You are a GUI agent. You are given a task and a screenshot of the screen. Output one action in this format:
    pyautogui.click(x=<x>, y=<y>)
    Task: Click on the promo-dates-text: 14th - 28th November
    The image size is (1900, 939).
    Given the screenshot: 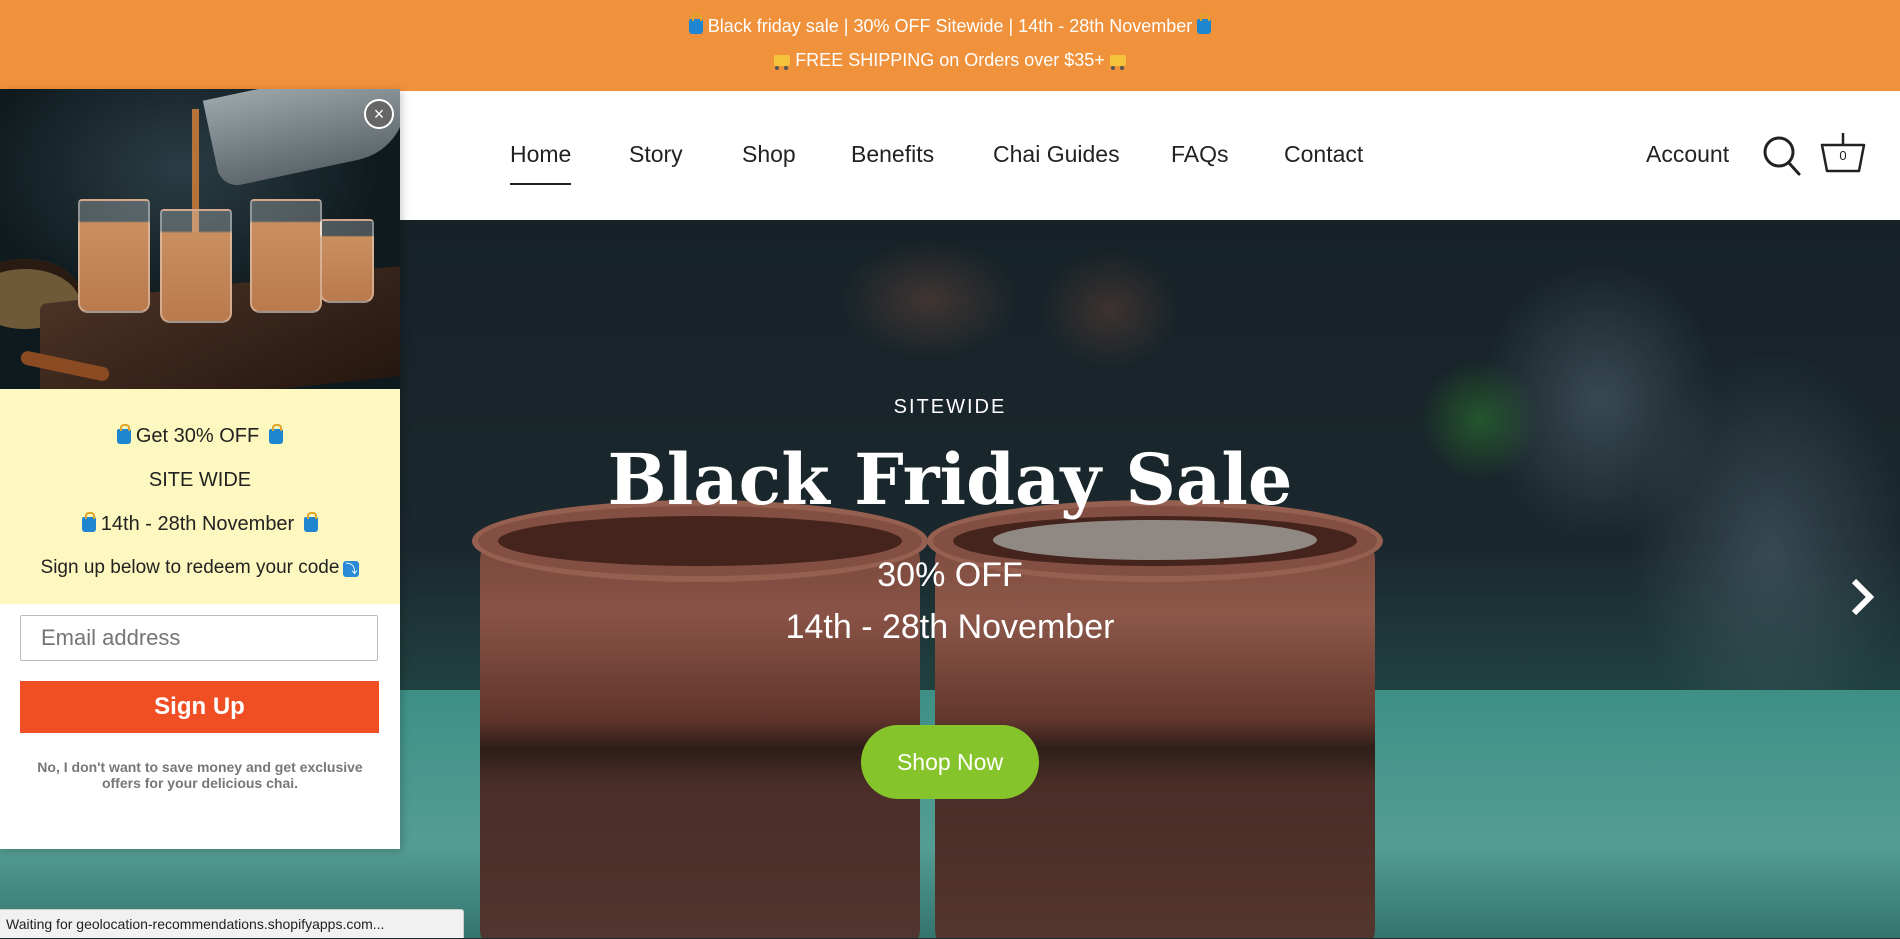 What is the action you would take?
    pyautogui.click(x=197, y=524)
    